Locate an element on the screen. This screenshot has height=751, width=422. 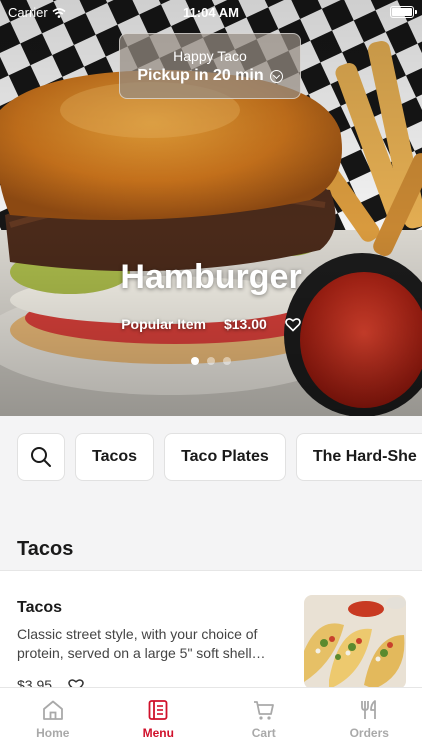
category-chip-taco-plates: Taco Plates is located at coordinates (225, 457).